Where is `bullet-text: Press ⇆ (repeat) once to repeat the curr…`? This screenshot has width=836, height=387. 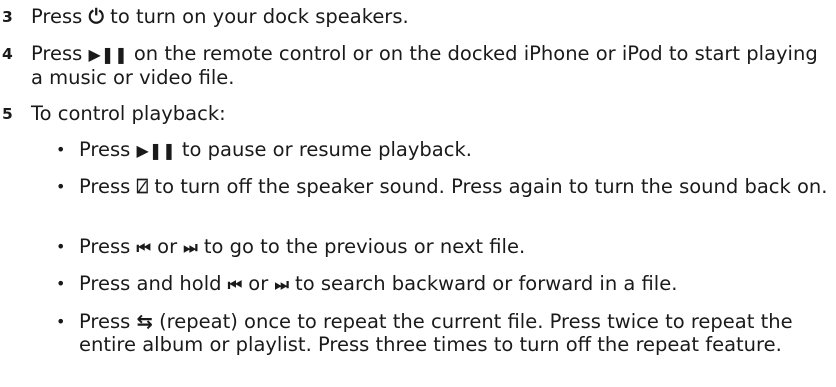
bullet-text: Press ⇆ (repeat) once to repeat the curr… is located at coordinates (436, 333).